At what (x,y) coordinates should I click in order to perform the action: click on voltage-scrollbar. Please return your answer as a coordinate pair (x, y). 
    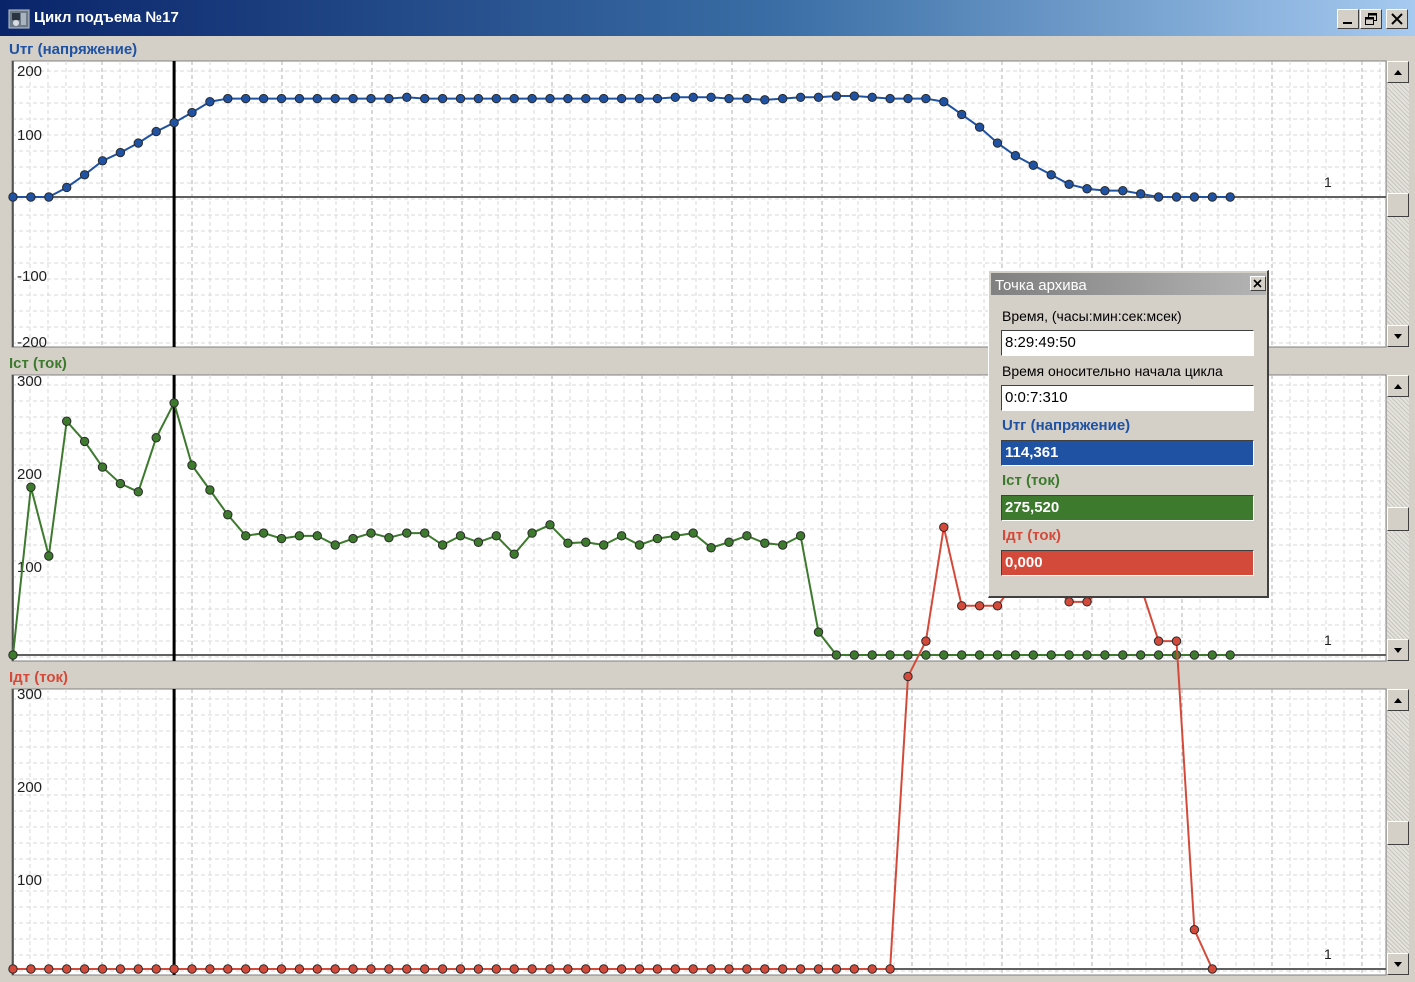
    Looking at the image, I should click on (1398, 204).